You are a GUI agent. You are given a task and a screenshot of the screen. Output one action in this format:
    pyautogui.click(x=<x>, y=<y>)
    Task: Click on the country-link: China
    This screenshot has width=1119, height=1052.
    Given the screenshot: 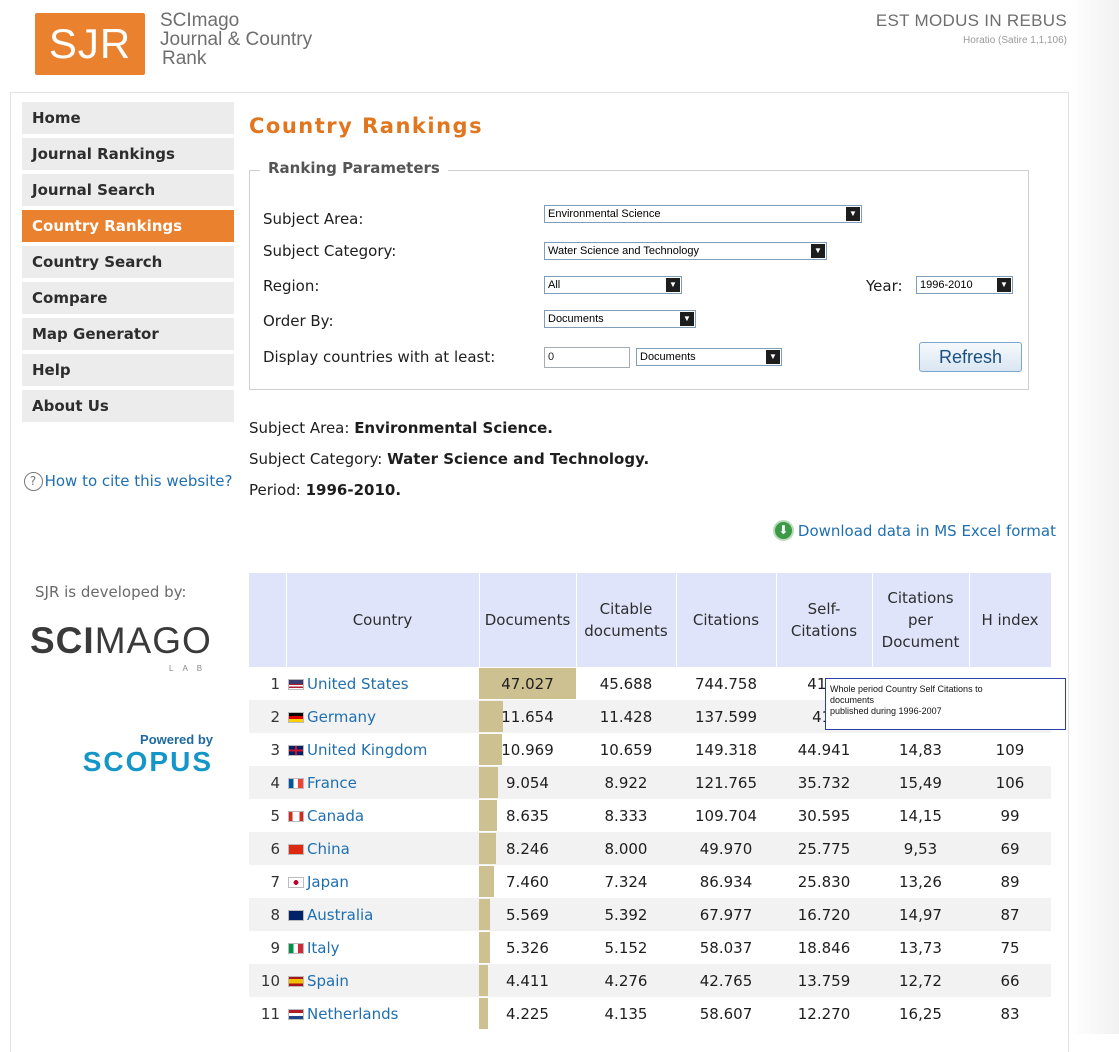 What is the action you would take?
    pyautogui.click(x=328, y=849)
    